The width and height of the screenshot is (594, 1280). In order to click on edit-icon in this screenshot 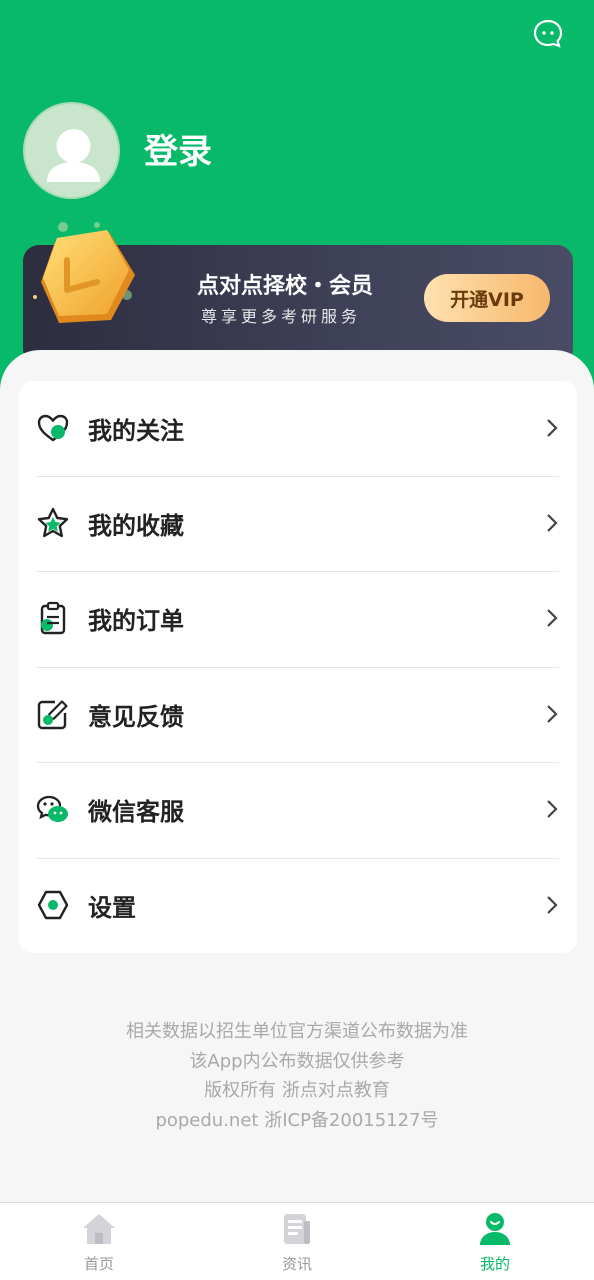, I will do `click(52, 715)`.